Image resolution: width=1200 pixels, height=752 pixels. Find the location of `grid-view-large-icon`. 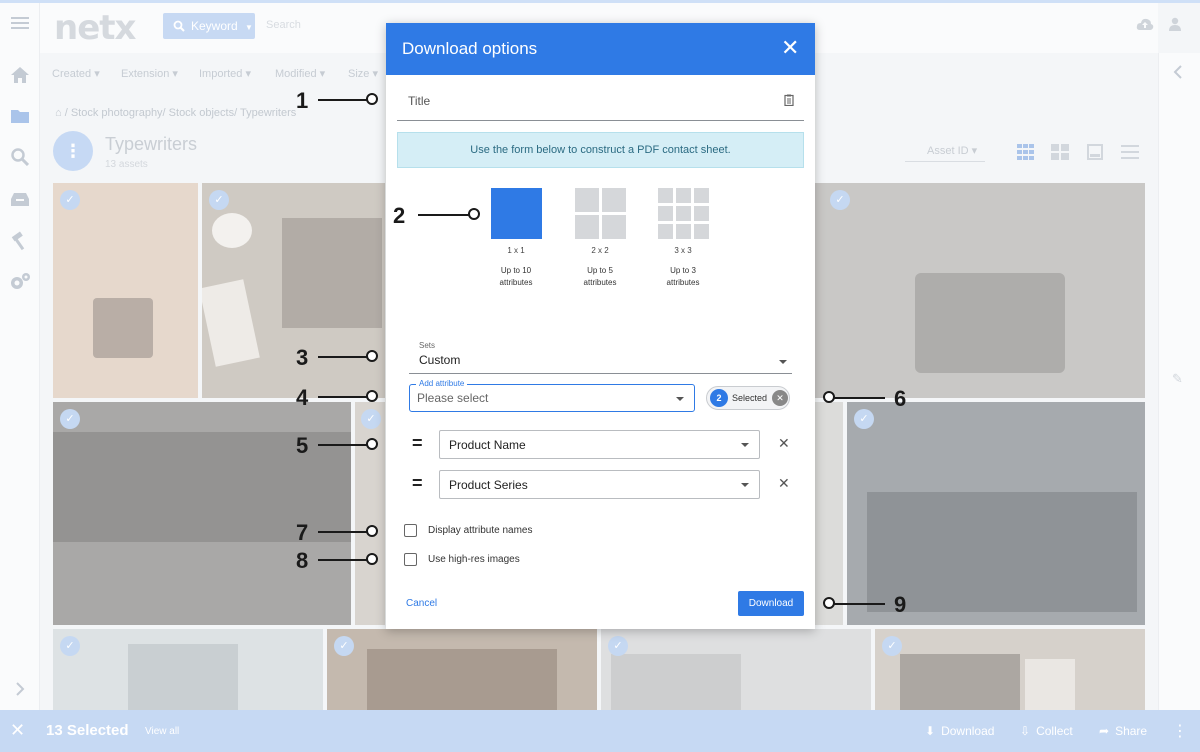

grid-view-large-icon is located at coordinates (1060, 152).